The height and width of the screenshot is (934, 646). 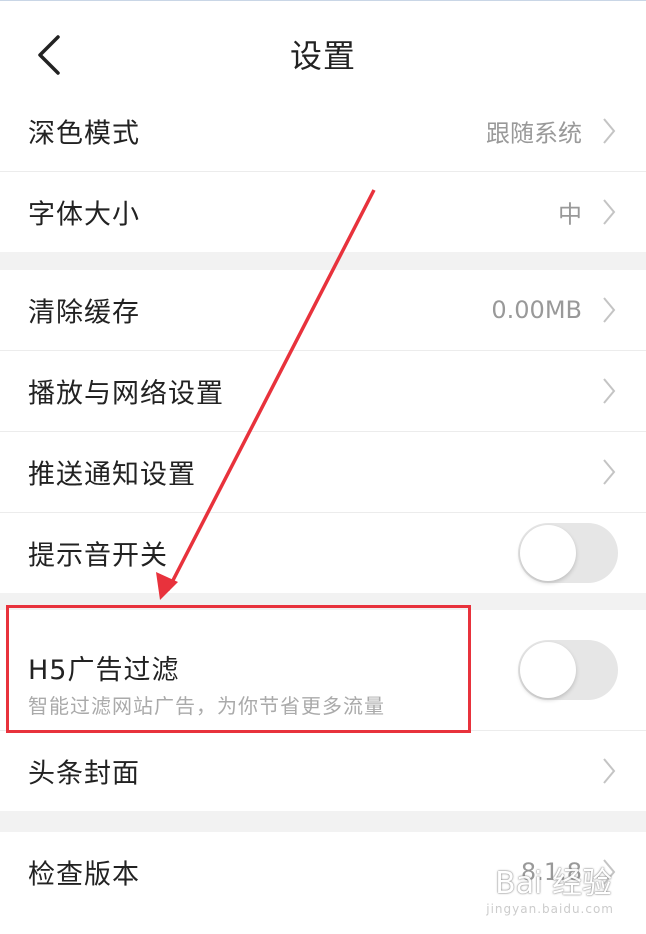 I want to click on playback-network-row: 播放与网络设置, so click(x=323, y=391).